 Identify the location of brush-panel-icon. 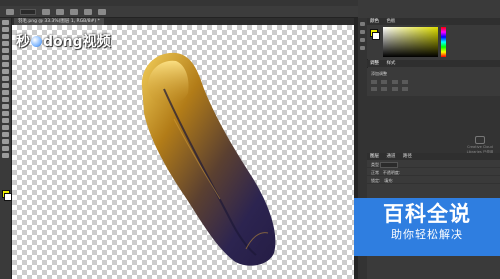
(362, 40).